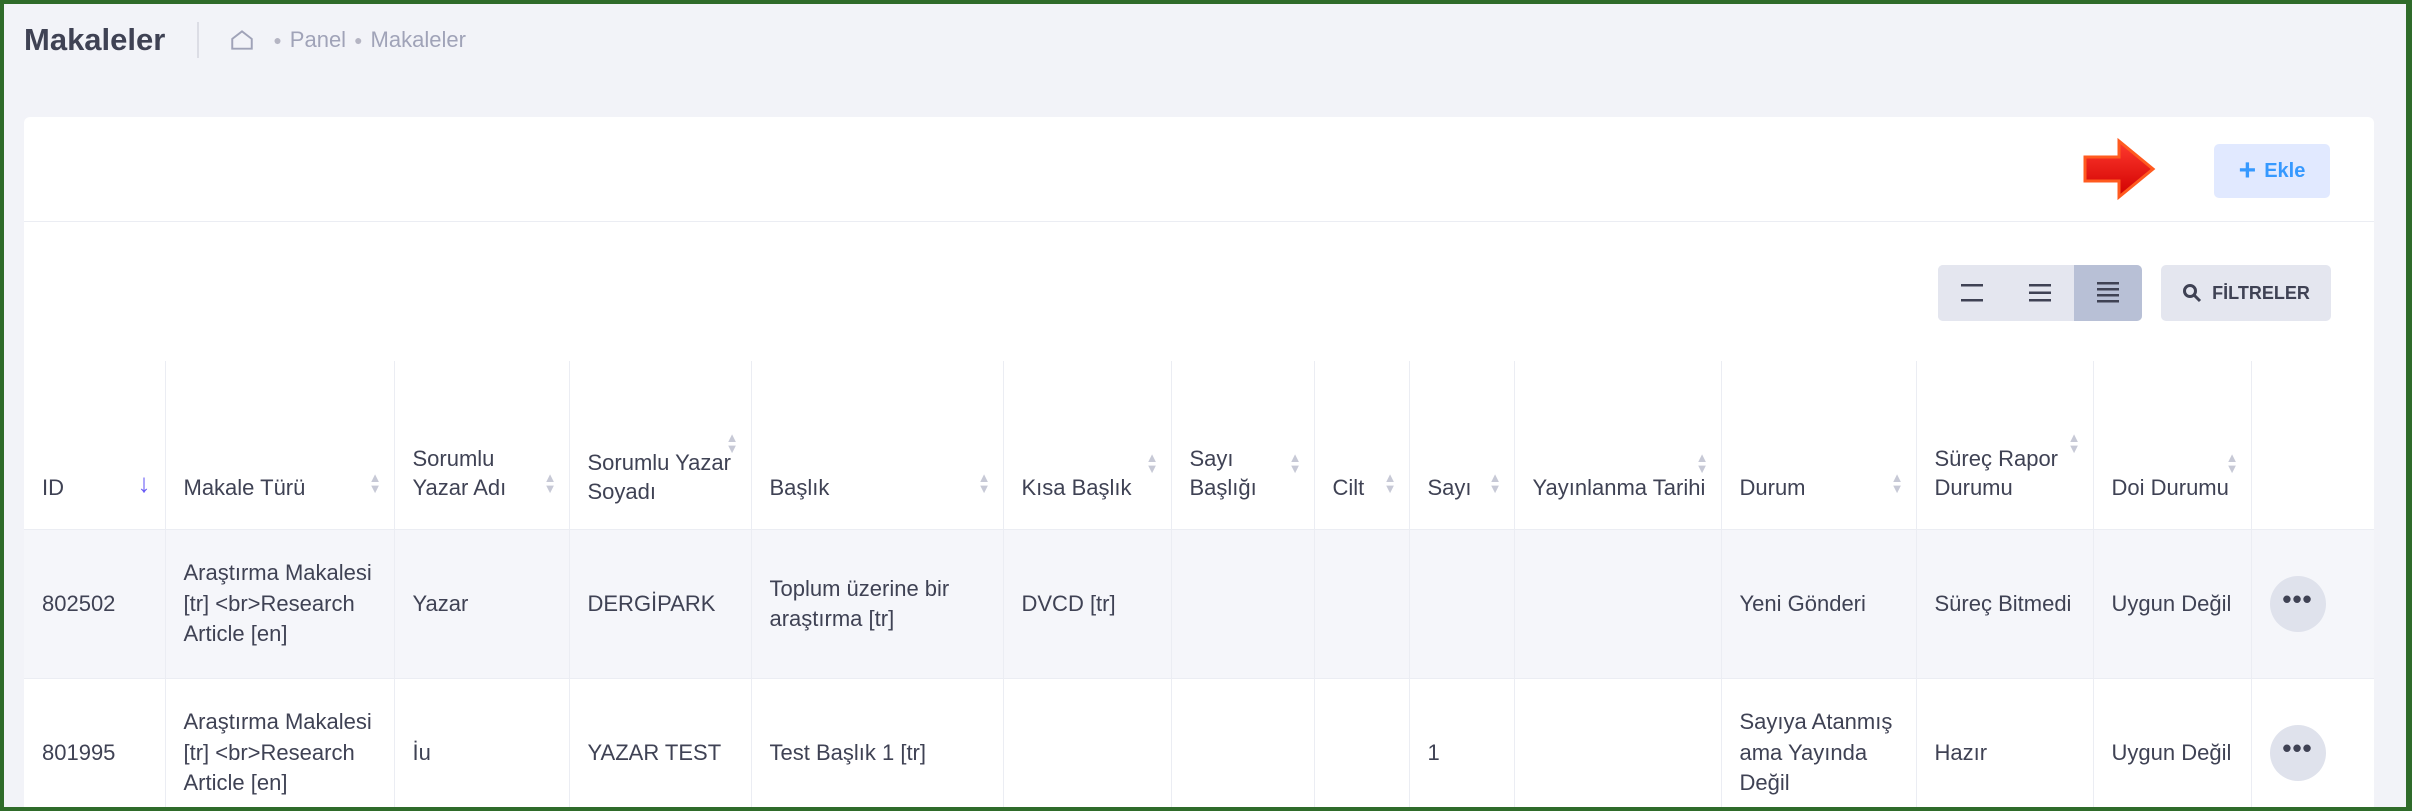  What do you see at coordinates (1223, 473) in the screenshot?
I see `column-header-label: Sayı Başlığı` at bounding box center [1223, 473].